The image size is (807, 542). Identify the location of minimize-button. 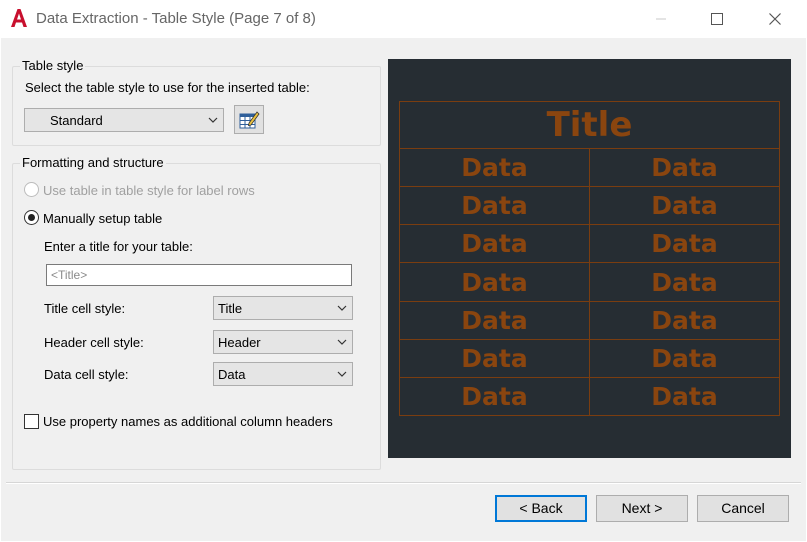
(661, 19).